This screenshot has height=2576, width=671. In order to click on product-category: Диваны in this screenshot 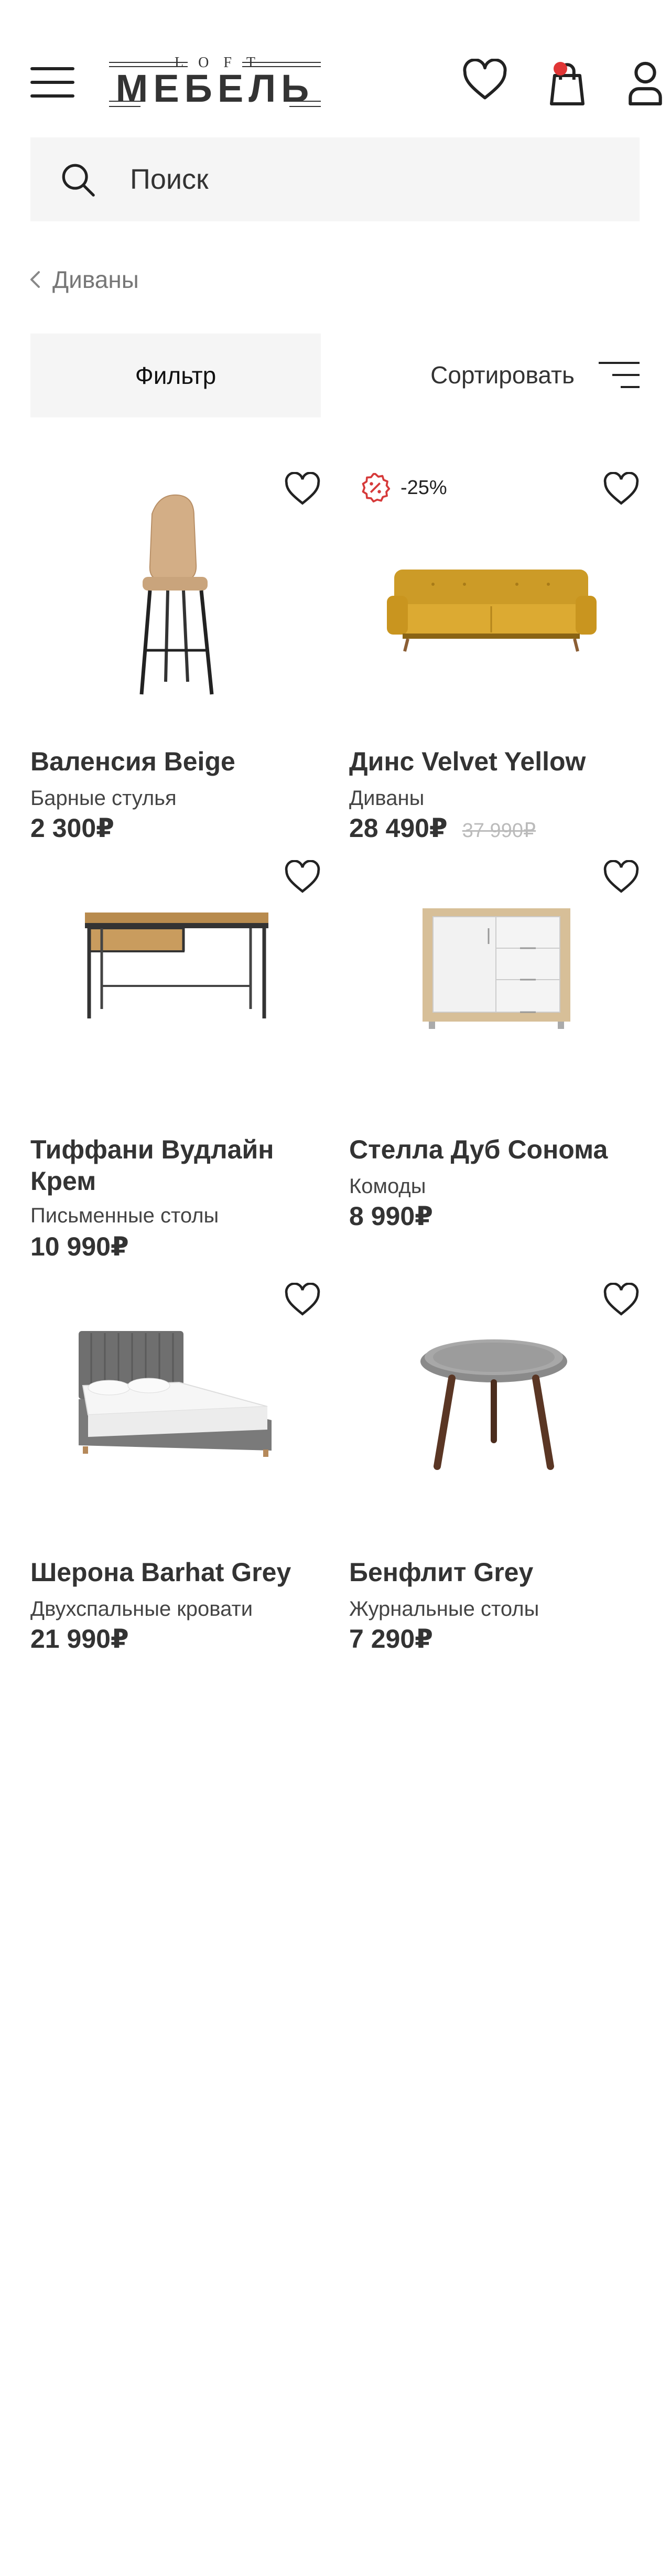, I will do `click(387, 798)`.